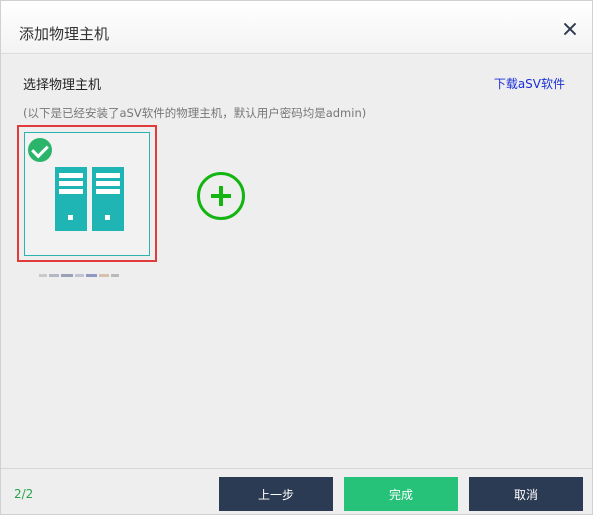 The width and height of the screenshot is (593, 515). What do you see at coordinates (570, 29) in the screenshot?
I see `close-icon` at bounding box center [570, 29].